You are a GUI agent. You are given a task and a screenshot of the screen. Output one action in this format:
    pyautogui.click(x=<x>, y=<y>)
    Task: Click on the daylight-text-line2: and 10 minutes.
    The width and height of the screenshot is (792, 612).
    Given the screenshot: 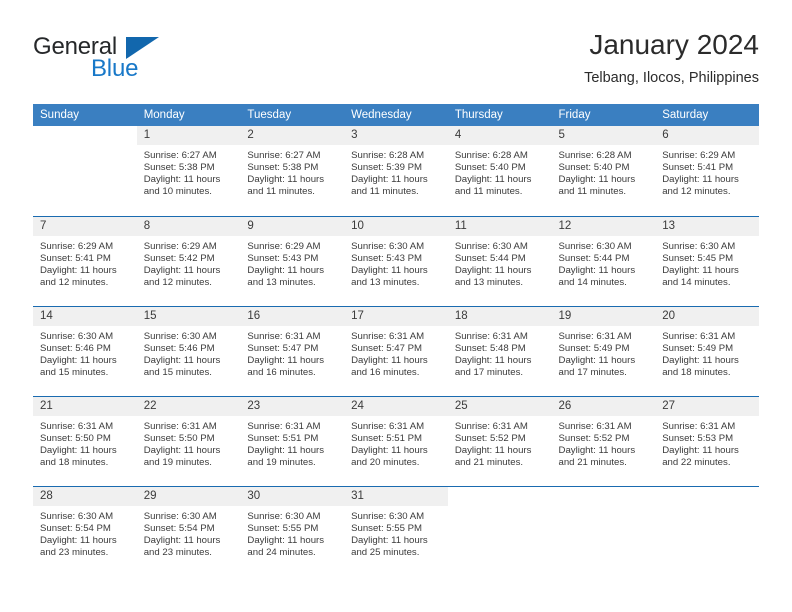 What is the action you would take?
    pyautogui.click(x=177, y=192)
    